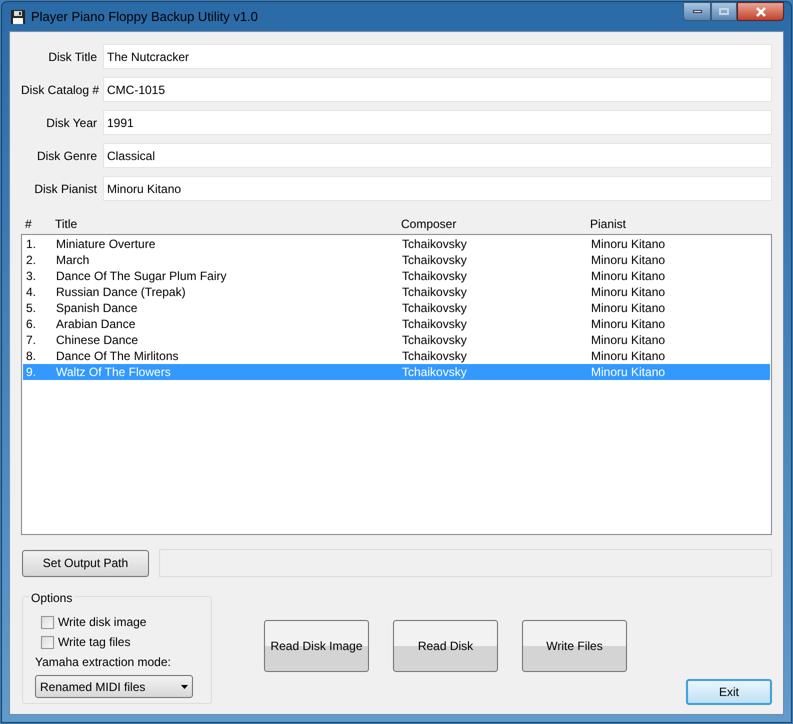 The width and height of the screenshot is (793, 724). Describe the element at coordinates (437, 56) in the screenshot. I see `text-field: The Nutcracker` at that location.